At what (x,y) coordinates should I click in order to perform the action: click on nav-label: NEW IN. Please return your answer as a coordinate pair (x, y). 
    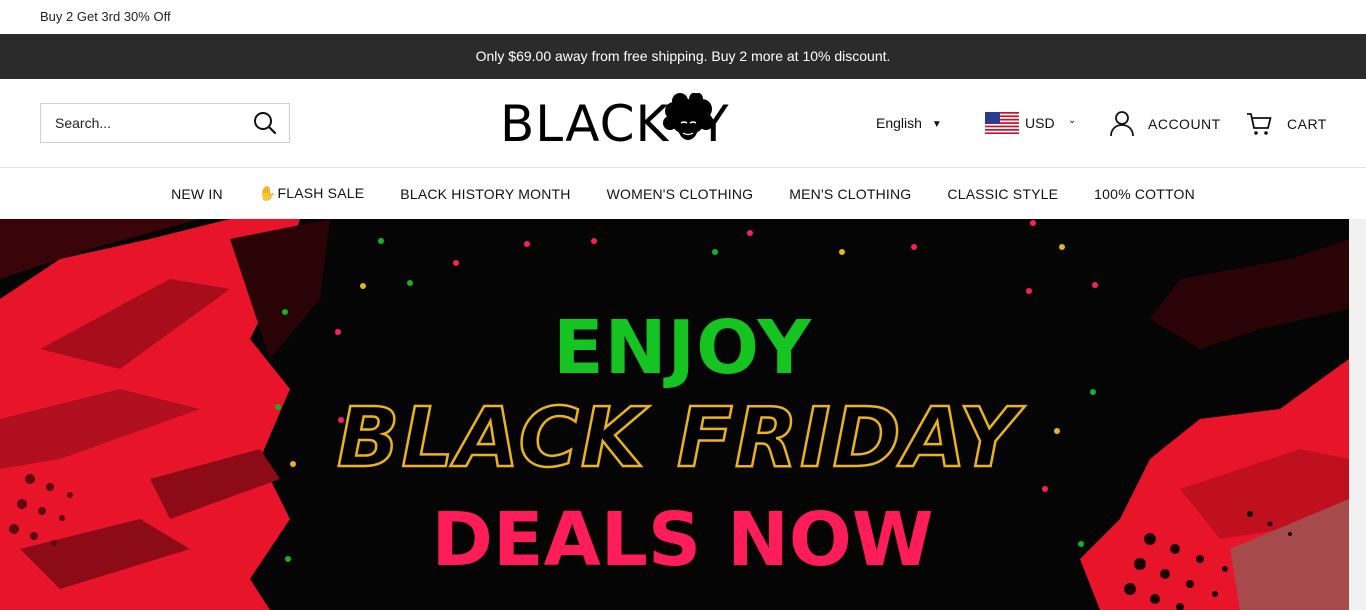
    Looking at the image, I should click on (197, 193).